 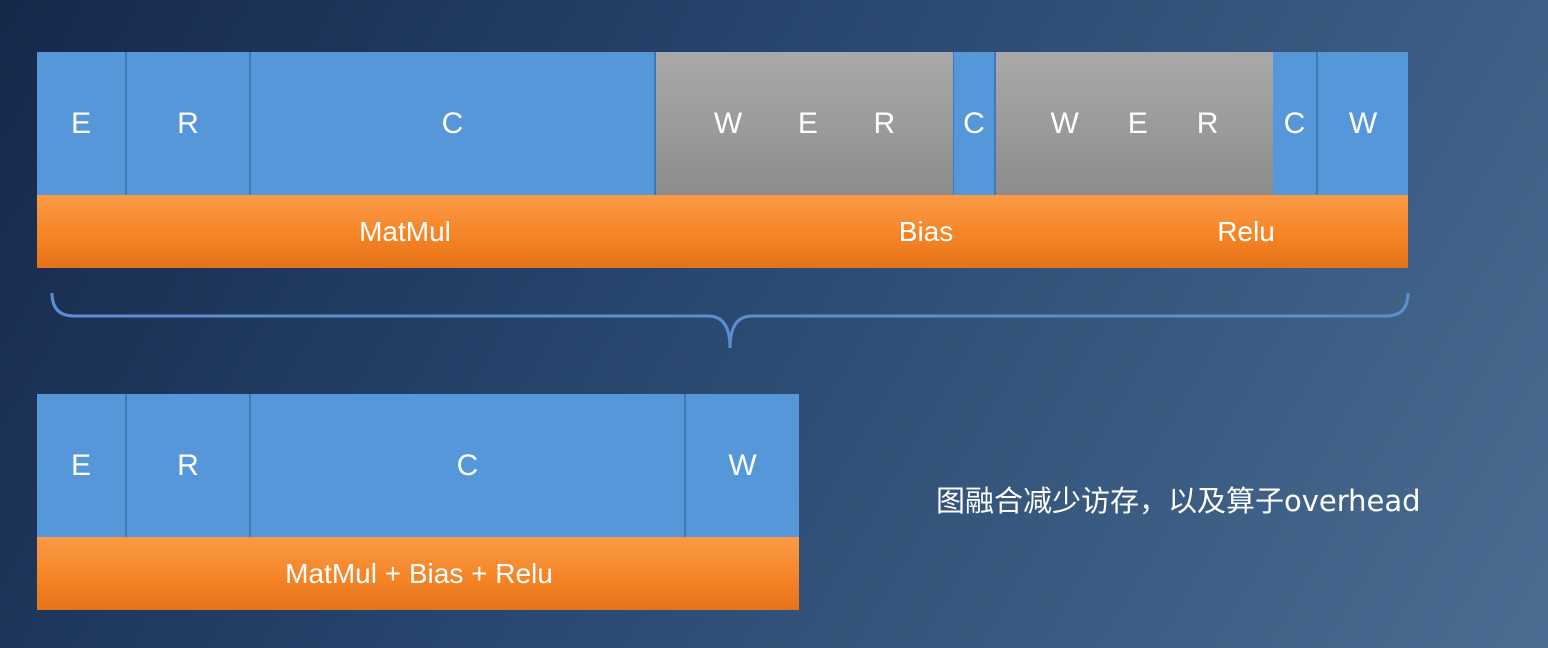 I want to click on fused-stage-row: E R C W, so click(x=418, y=465).